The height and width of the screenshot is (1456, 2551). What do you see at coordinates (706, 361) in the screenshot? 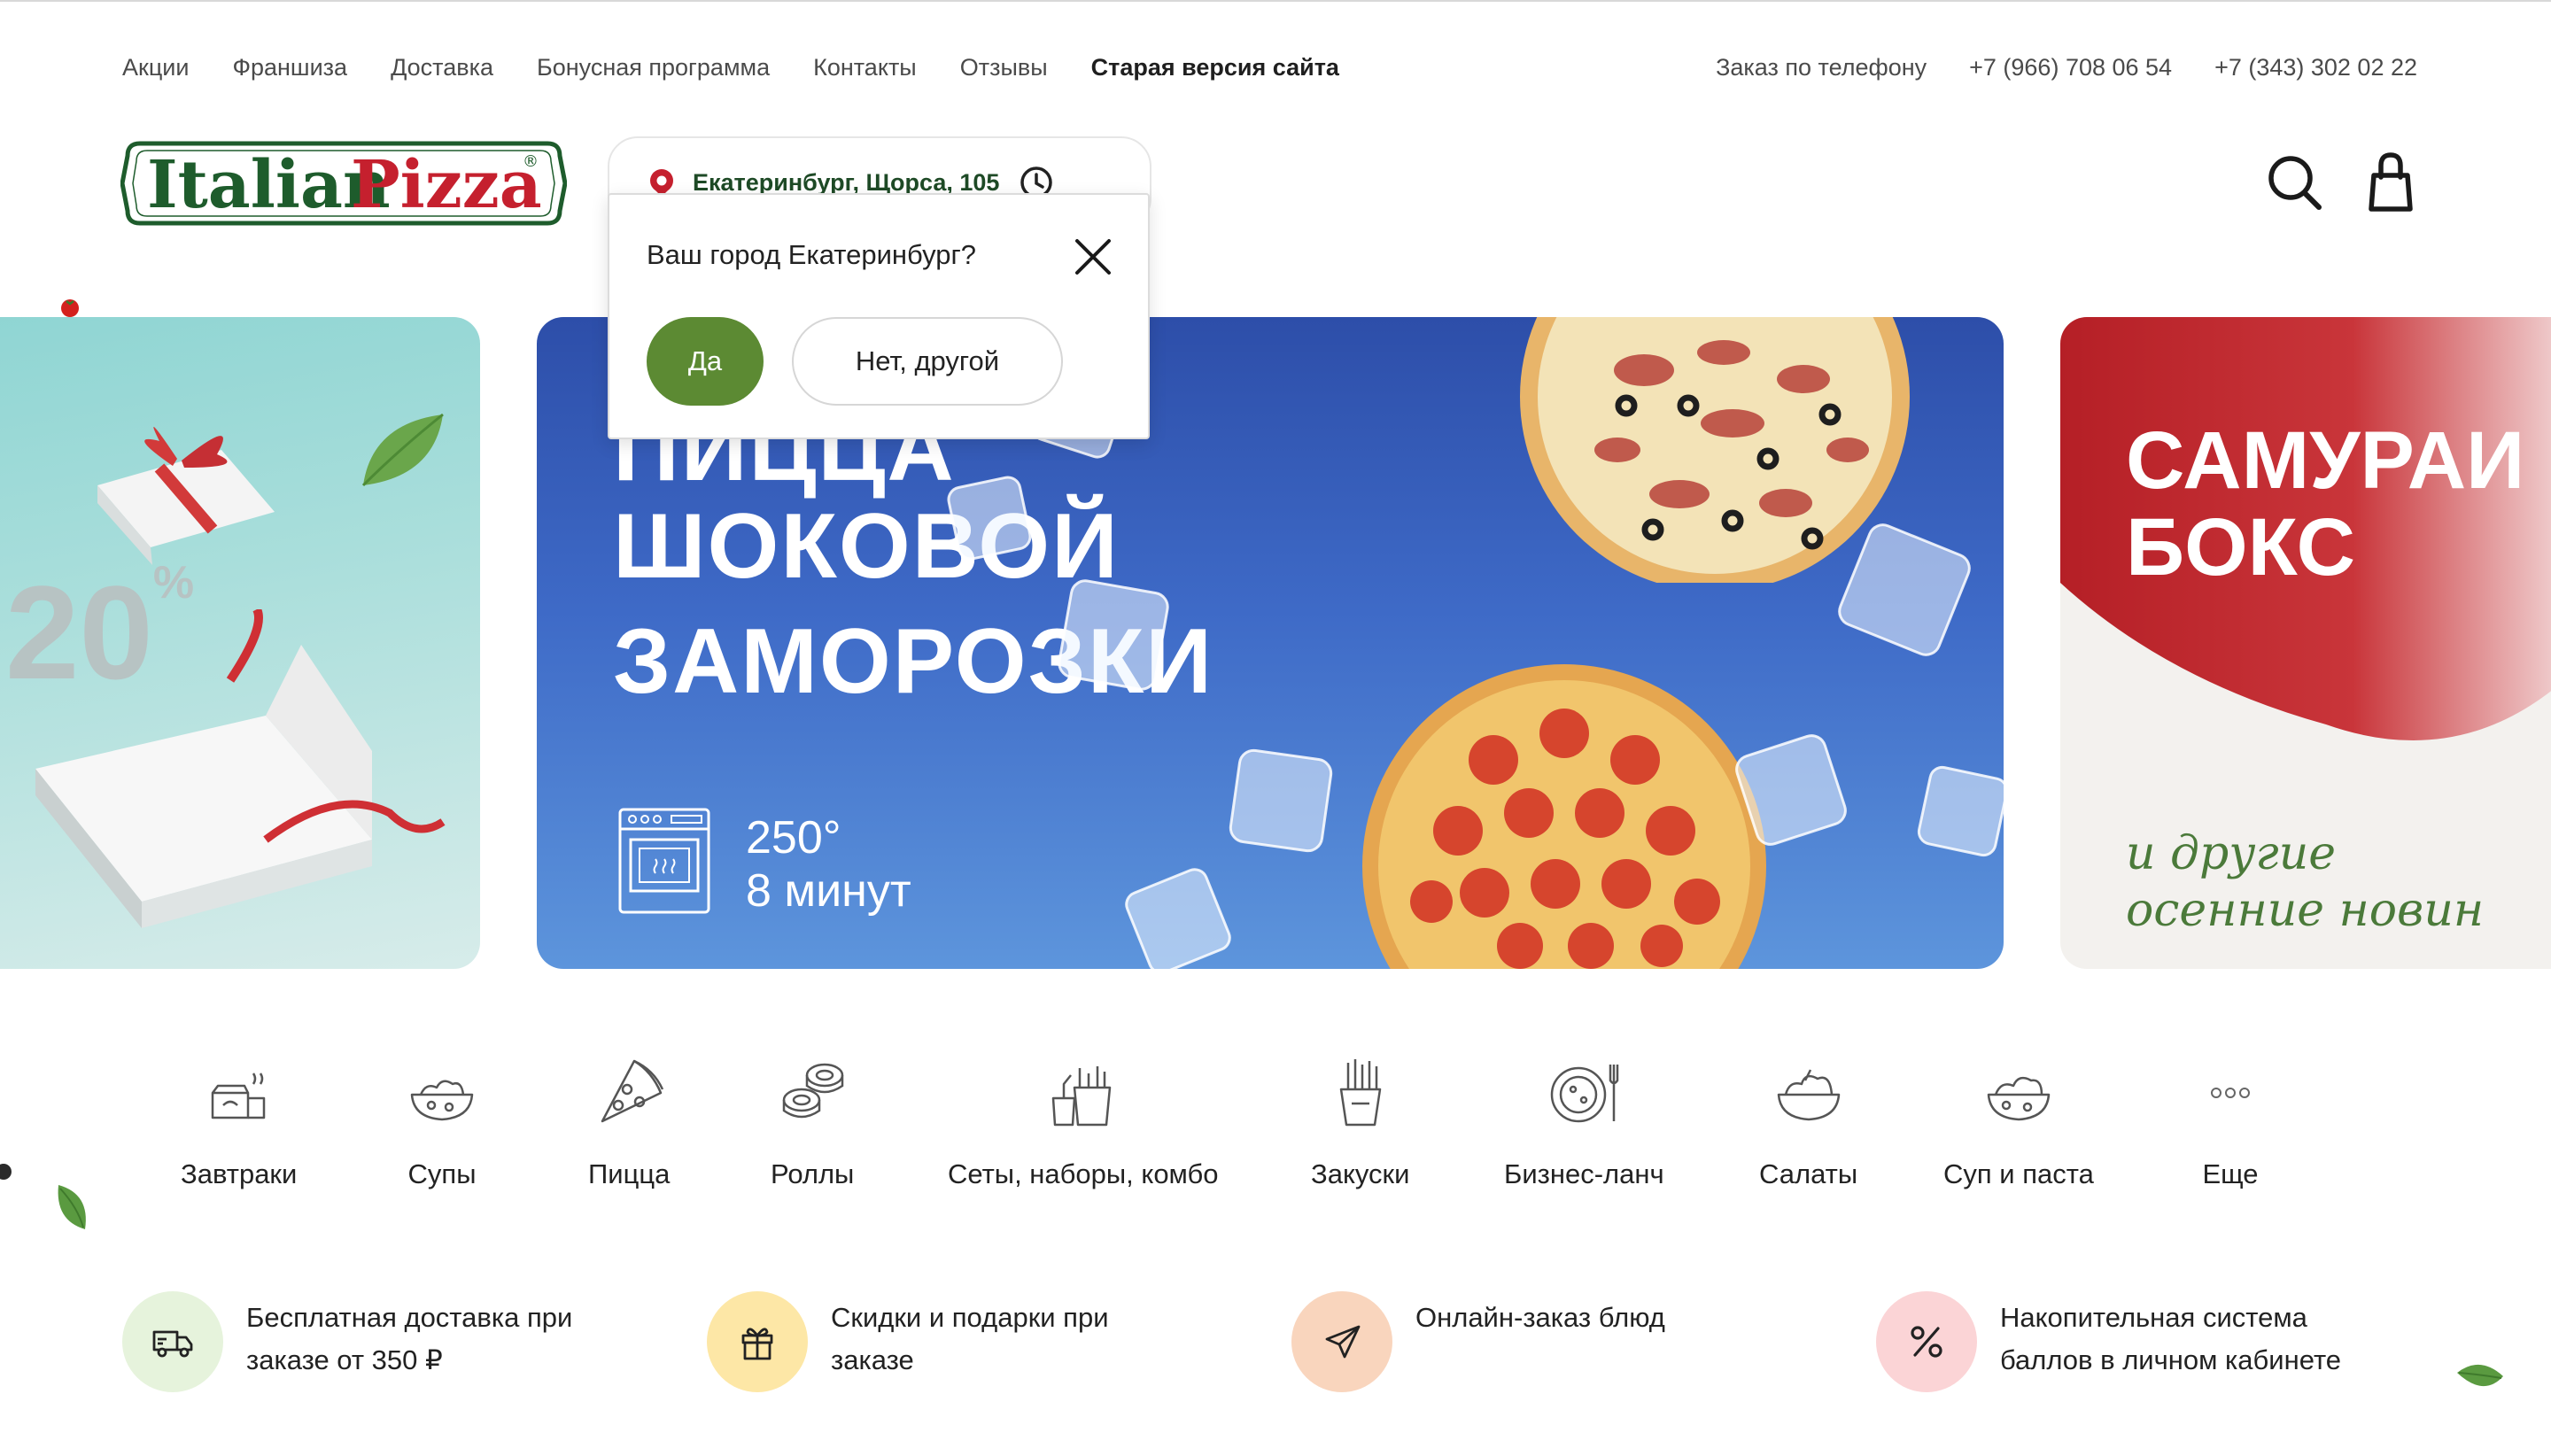
I see `city-confirm-yes-button: Да` at bounding box center [706, 361].